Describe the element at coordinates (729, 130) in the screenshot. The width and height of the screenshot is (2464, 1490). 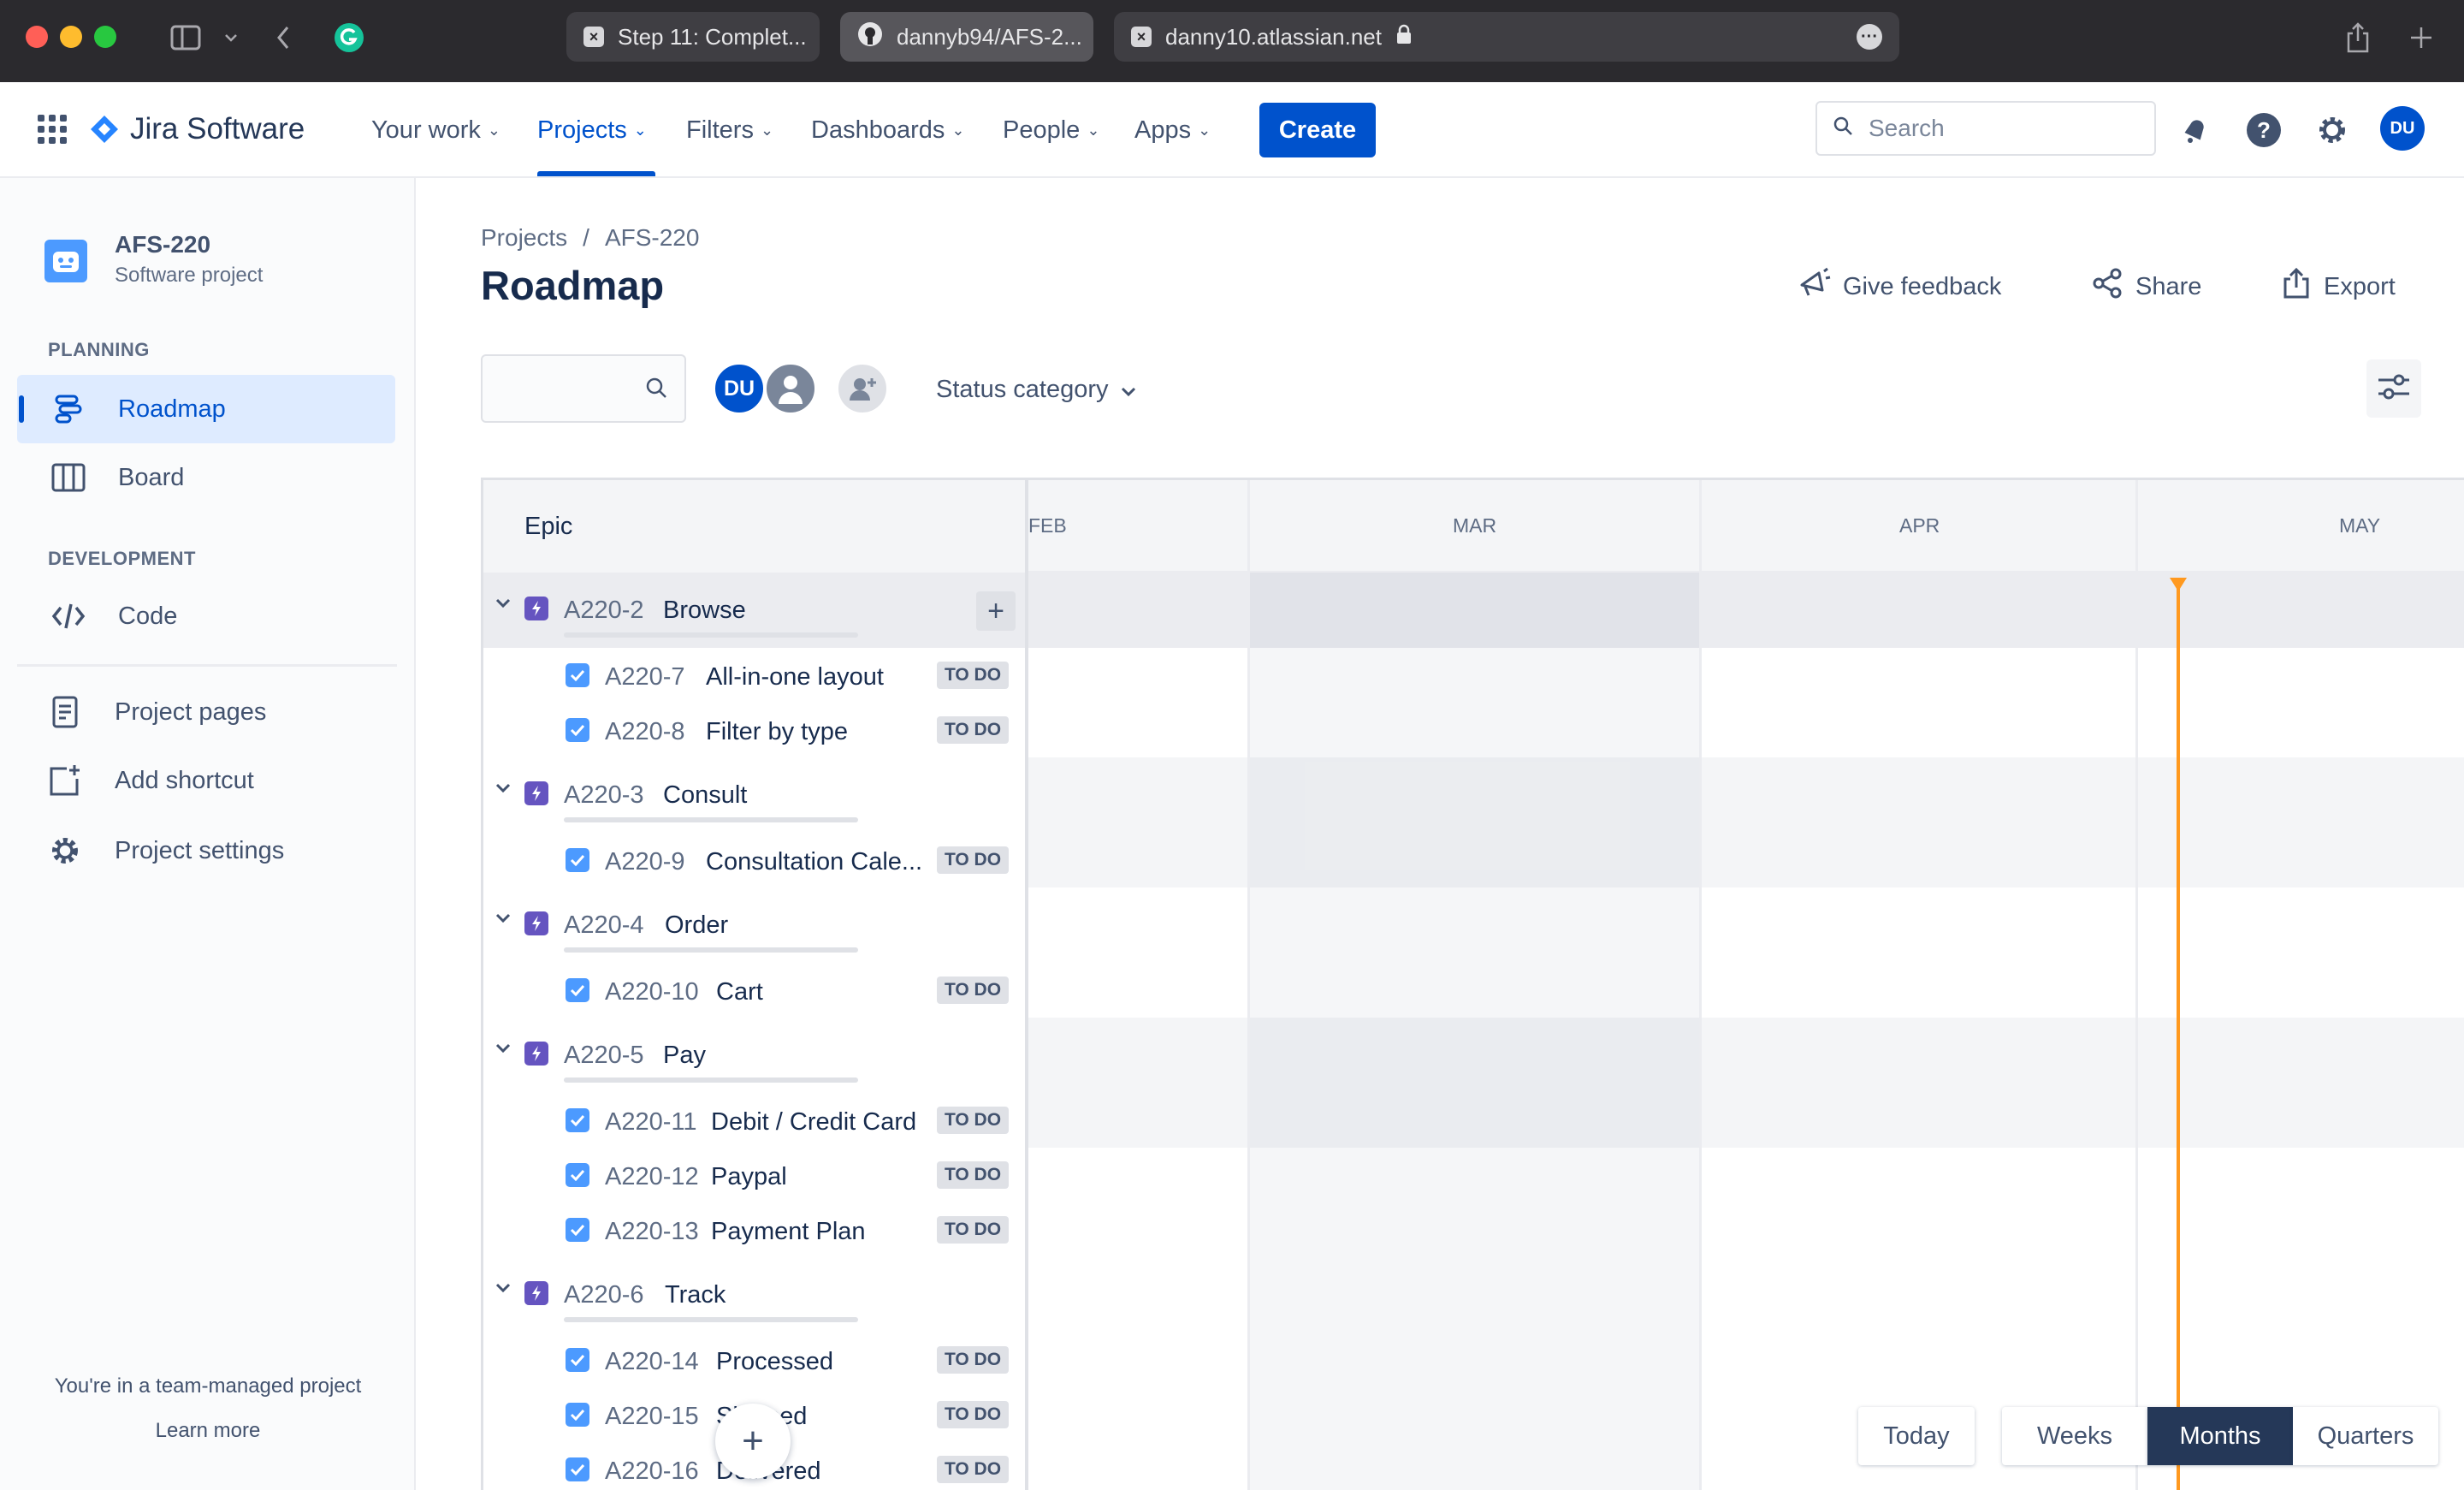
I see `nav-filters: Filters ⌄` at that location.